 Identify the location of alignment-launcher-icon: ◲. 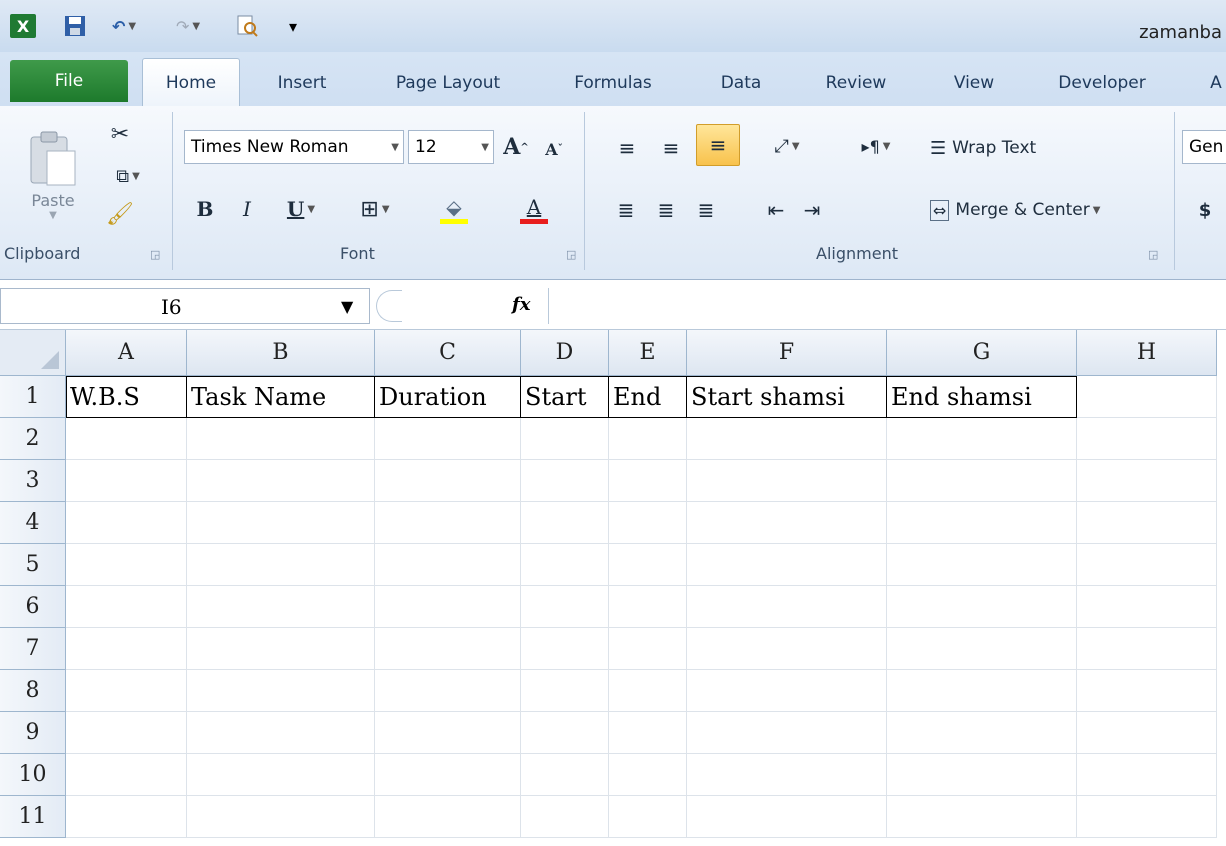
(1153, 254).